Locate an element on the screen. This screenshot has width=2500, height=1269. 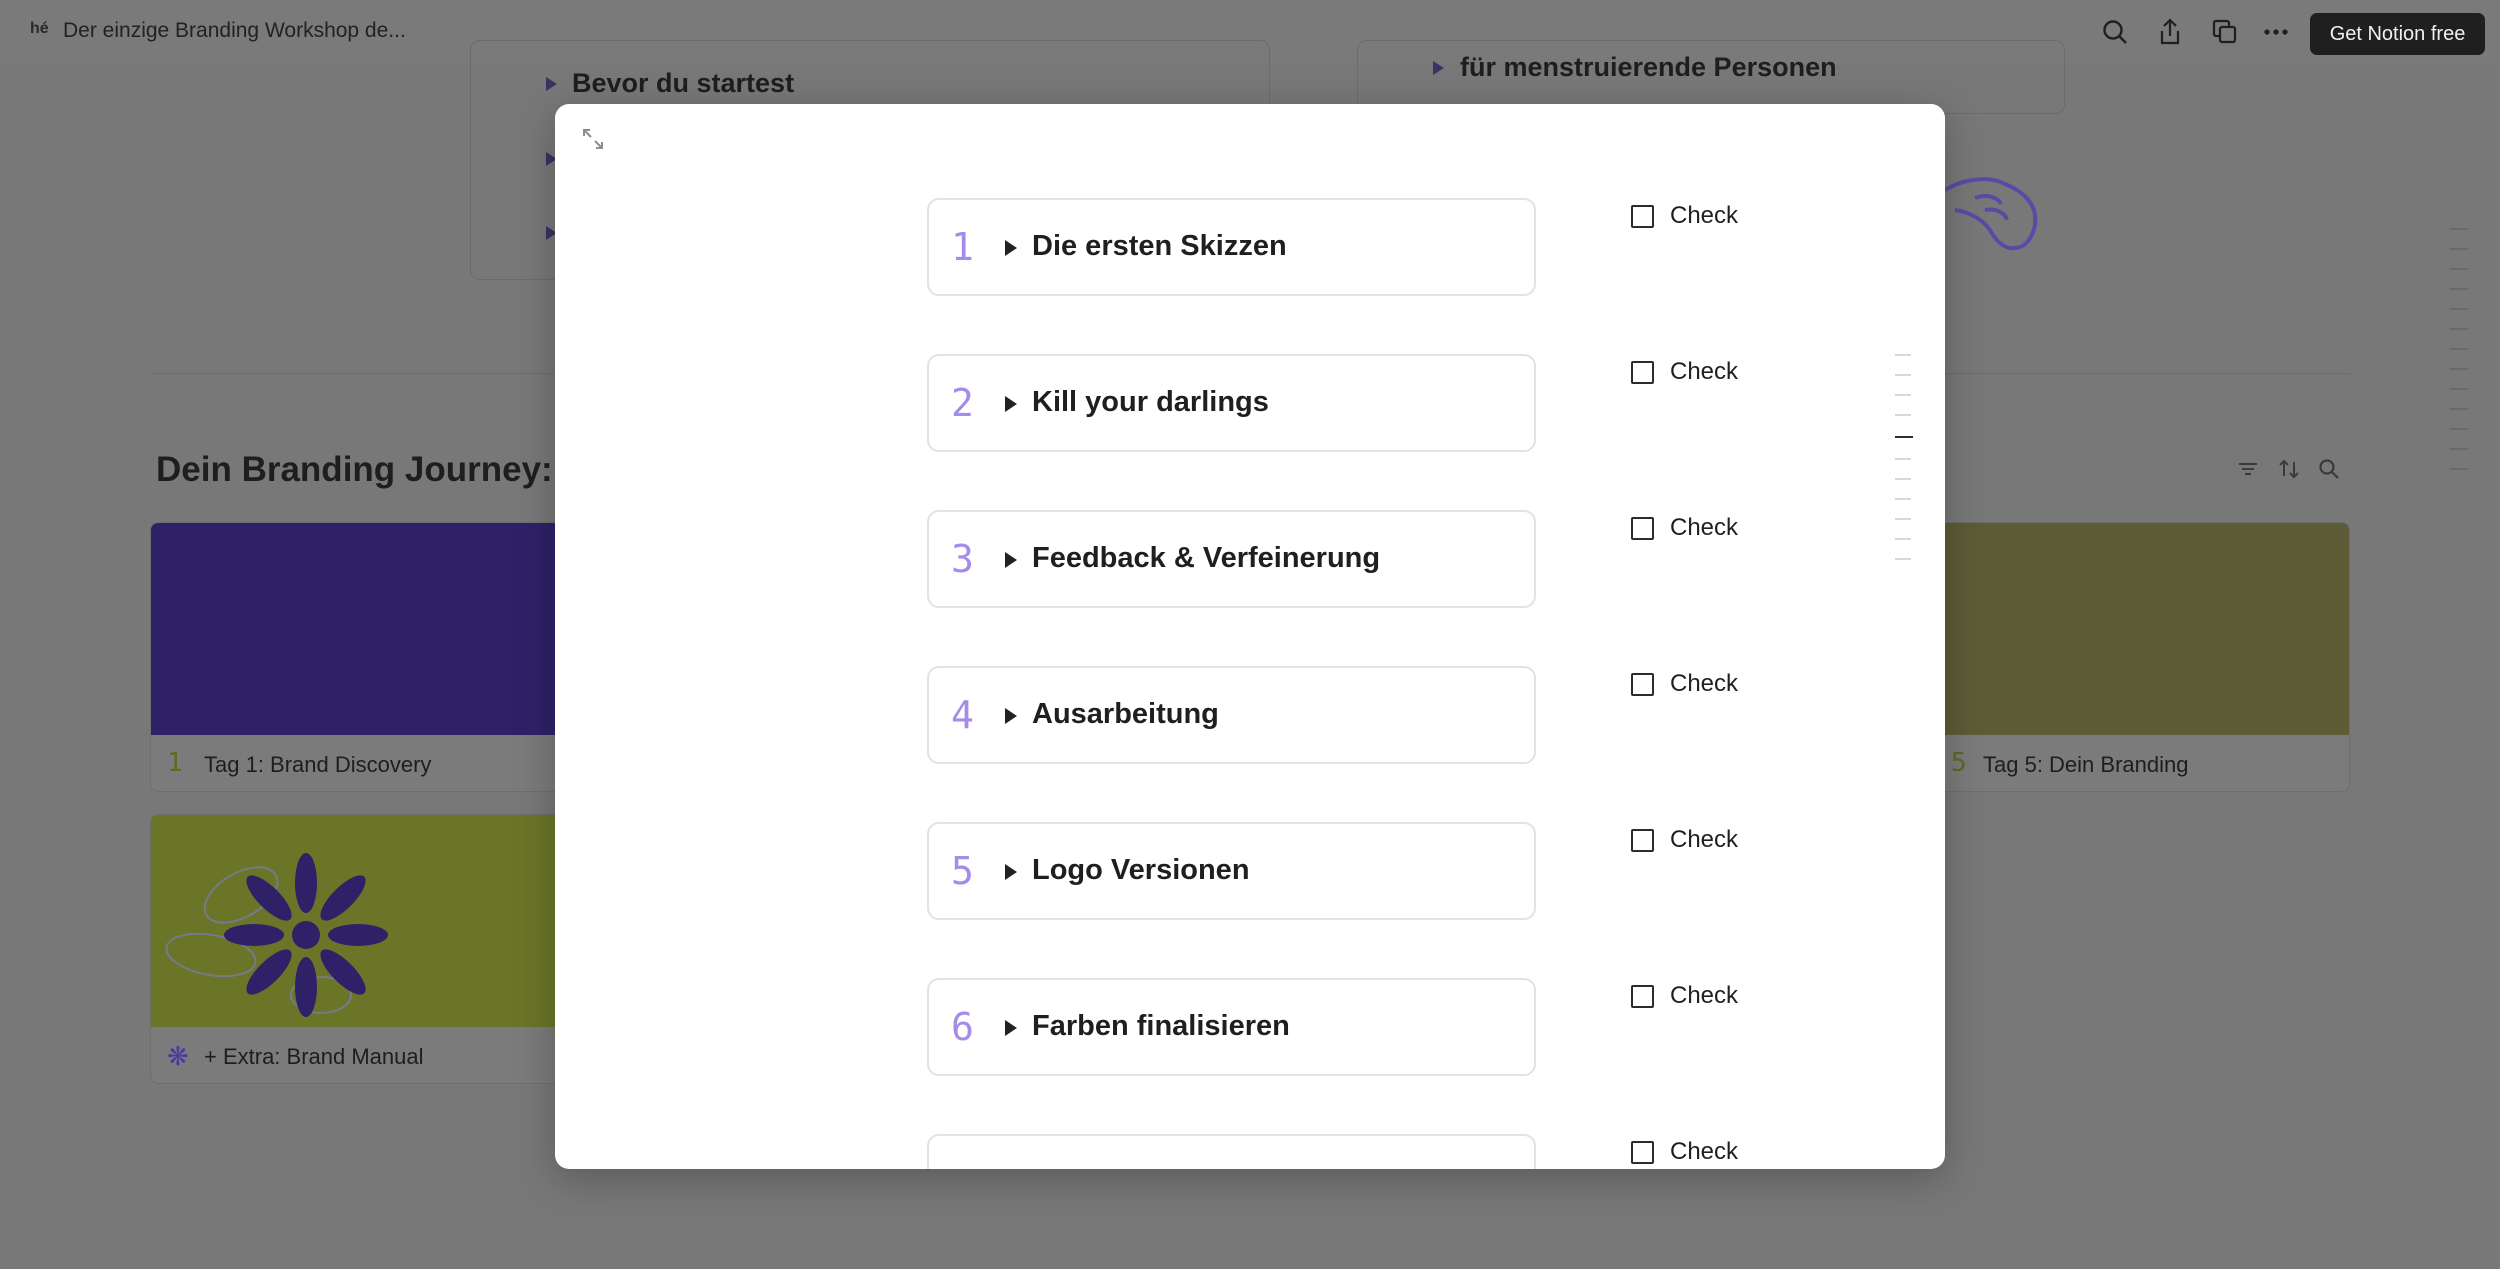
gallery-card-brand-manual: ❋ + Extra: Brand Manual is located at coordinates (360, 949).